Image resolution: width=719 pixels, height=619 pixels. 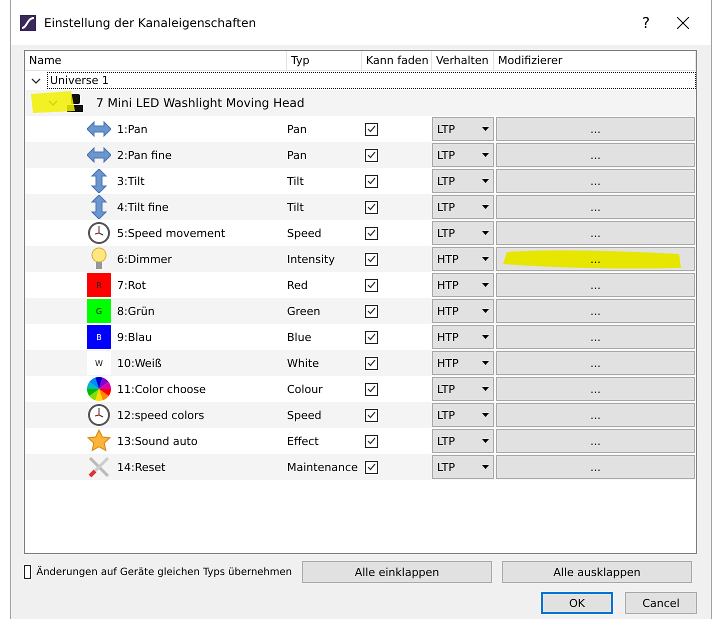 What do you see at coordinates (303, 363) in the screenshot?
I see `channel-type: White` at bounding box center [303, 363].